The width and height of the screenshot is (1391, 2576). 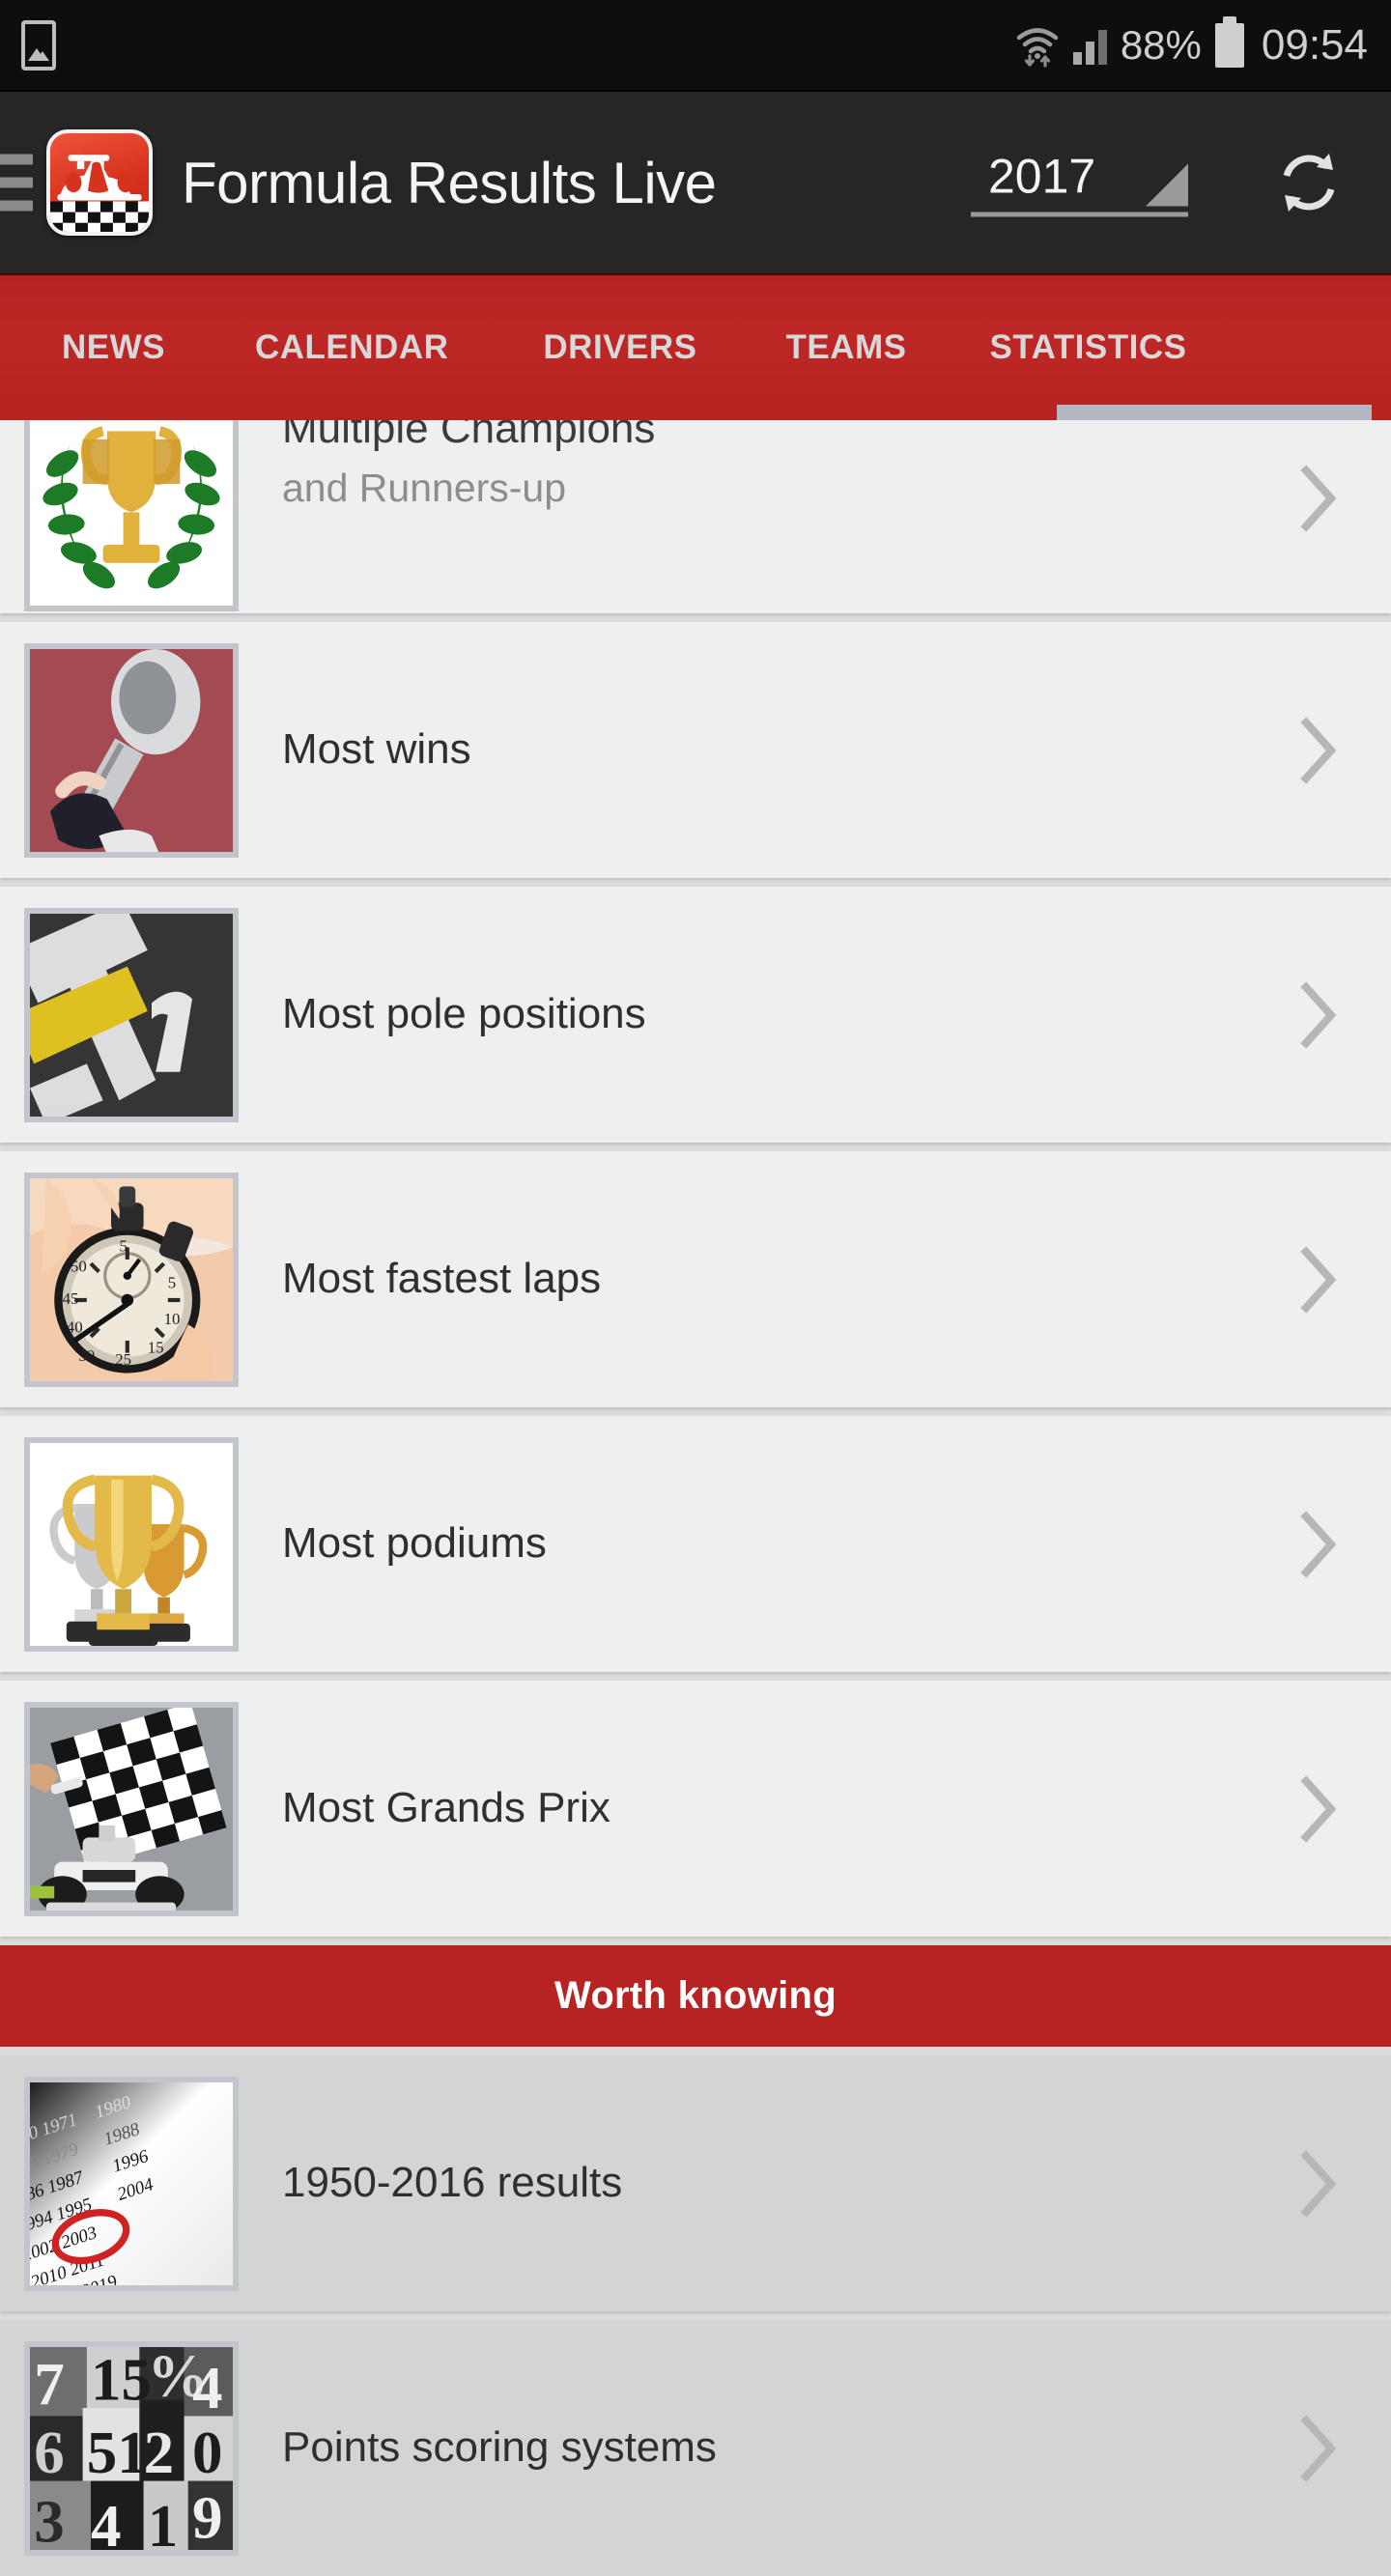 I want to click on list-item-title: Most podiums, so click(x=415, y=1543).